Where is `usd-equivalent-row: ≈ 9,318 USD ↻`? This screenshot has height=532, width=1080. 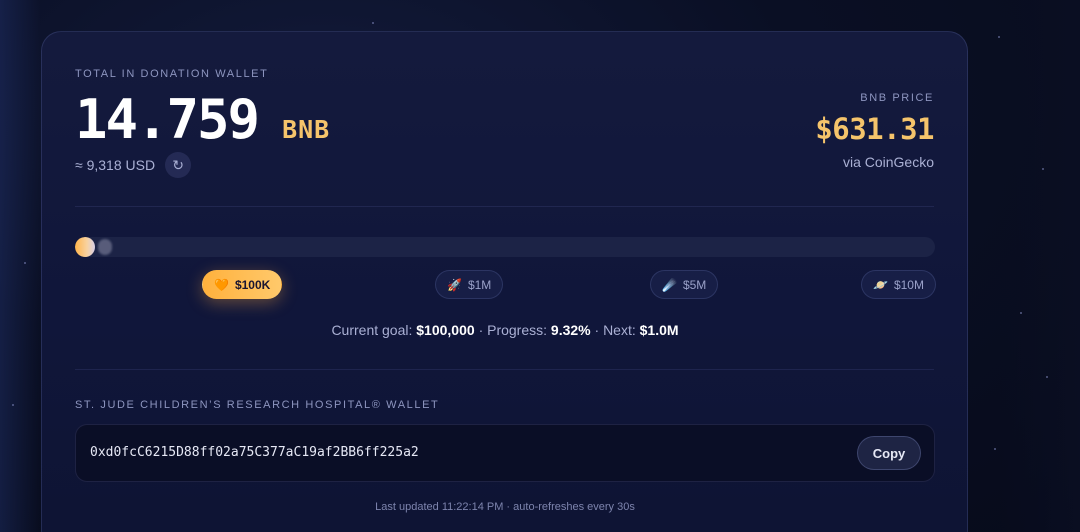 usd-equivalent-row: ≈ 9,318 USD ↻ is located at coordinates (133, 165).